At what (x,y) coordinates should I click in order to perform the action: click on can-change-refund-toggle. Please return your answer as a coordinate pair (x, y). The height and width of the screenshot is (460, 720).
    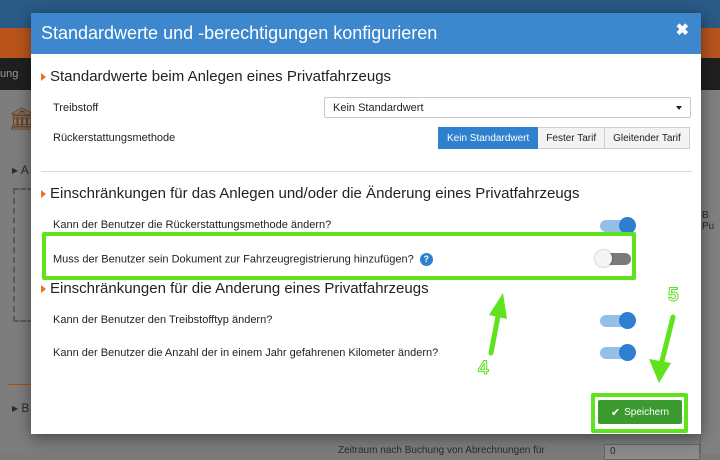
    Looking at the image, I should click on (618, 225).